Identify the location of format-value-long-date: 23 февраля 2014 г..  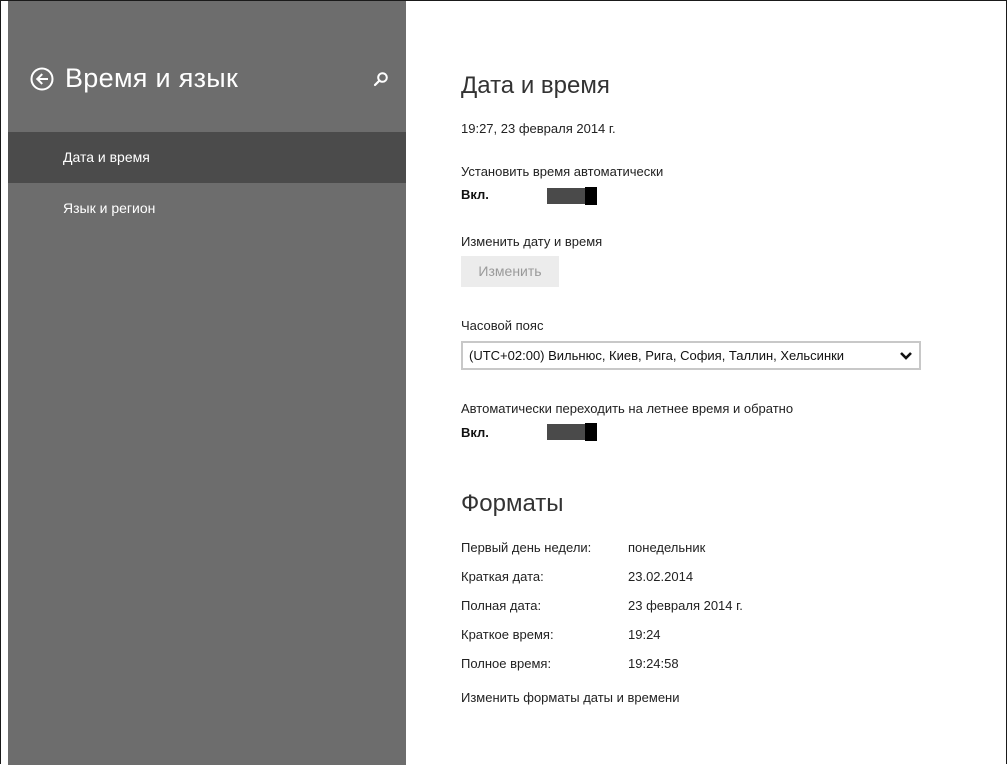
(685, 605).